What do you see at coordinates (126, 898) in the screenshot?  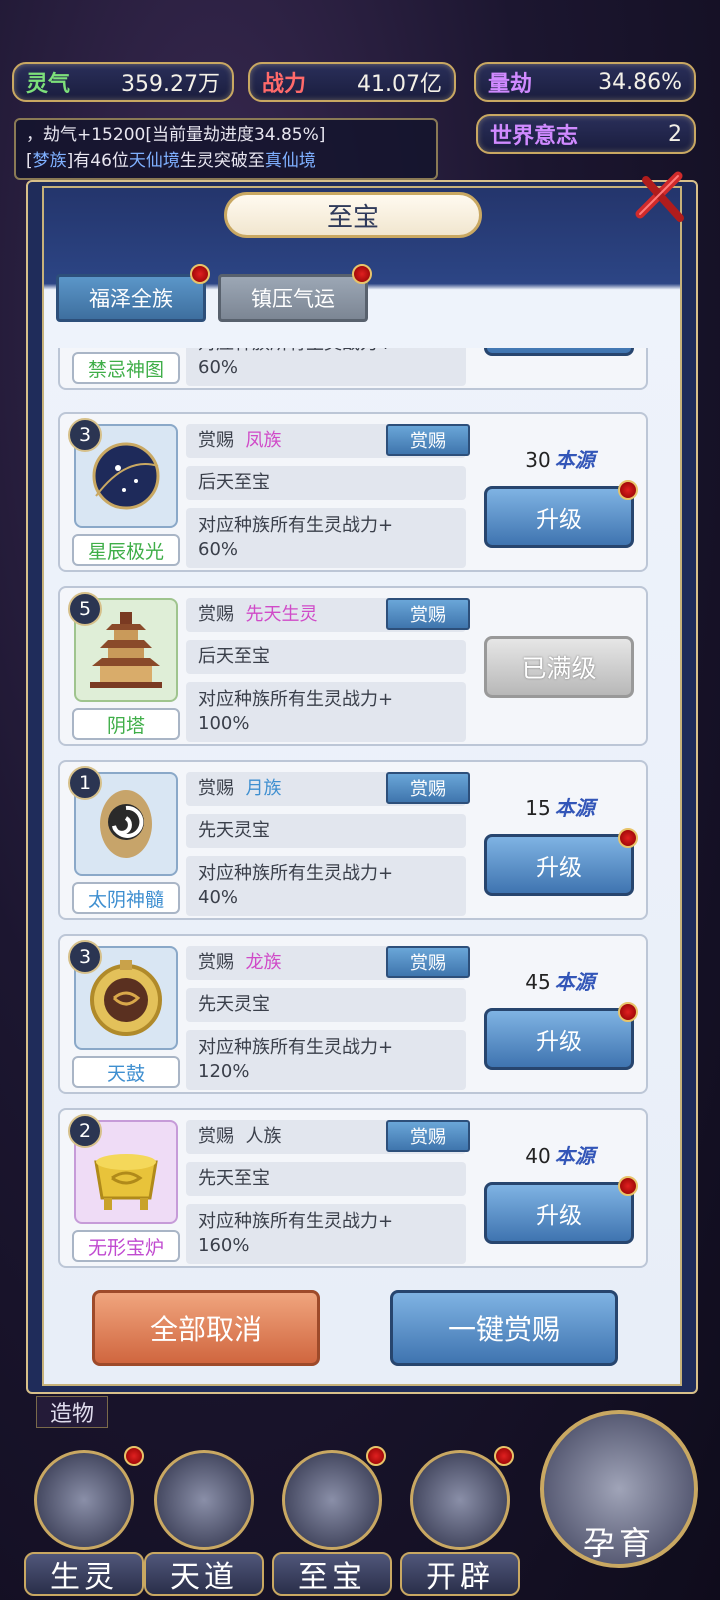 I see `treasure-name: 太阴神髓` at bounding box center [126, 898].